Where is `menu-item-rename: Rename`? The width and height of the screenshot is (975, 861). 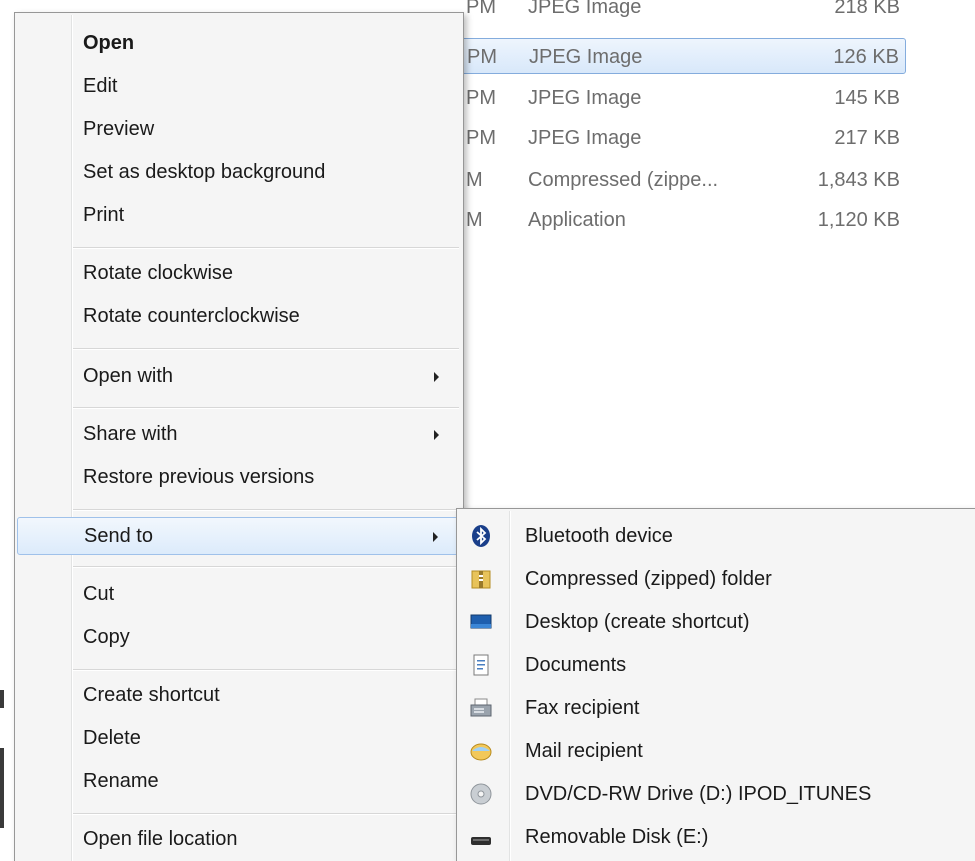
menu-item-rename: Rename is located at coordinates (239, 782).